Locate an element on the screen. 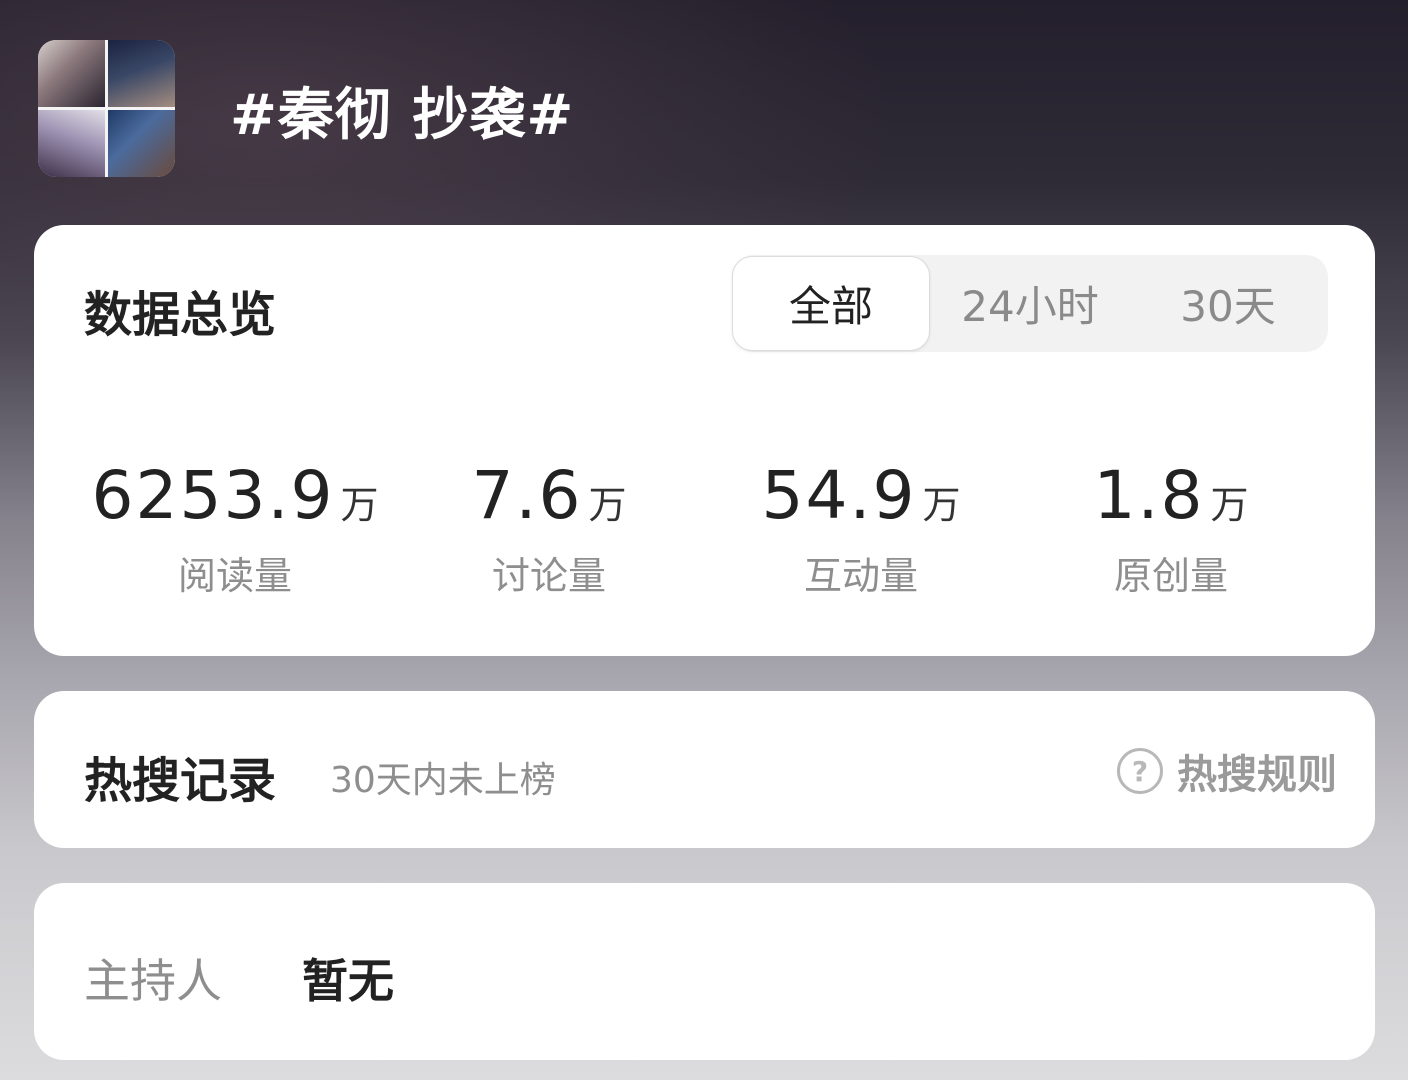  stat-value: 1.8 is located at coordinates (1149, 495).